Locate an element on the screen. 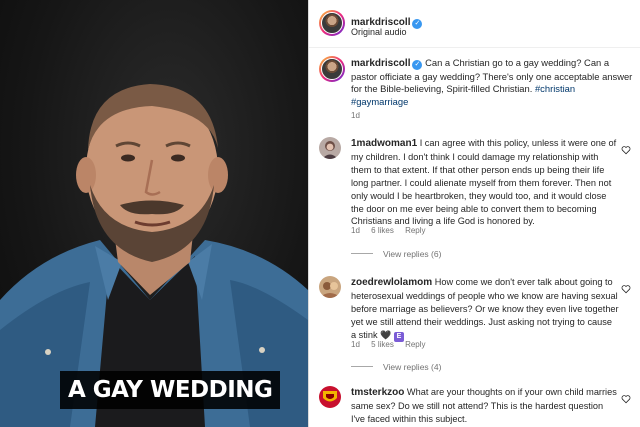 The image size is (640, 427). comment-meta: 1d 5 likes Reply is located at coordinates (393, 344).